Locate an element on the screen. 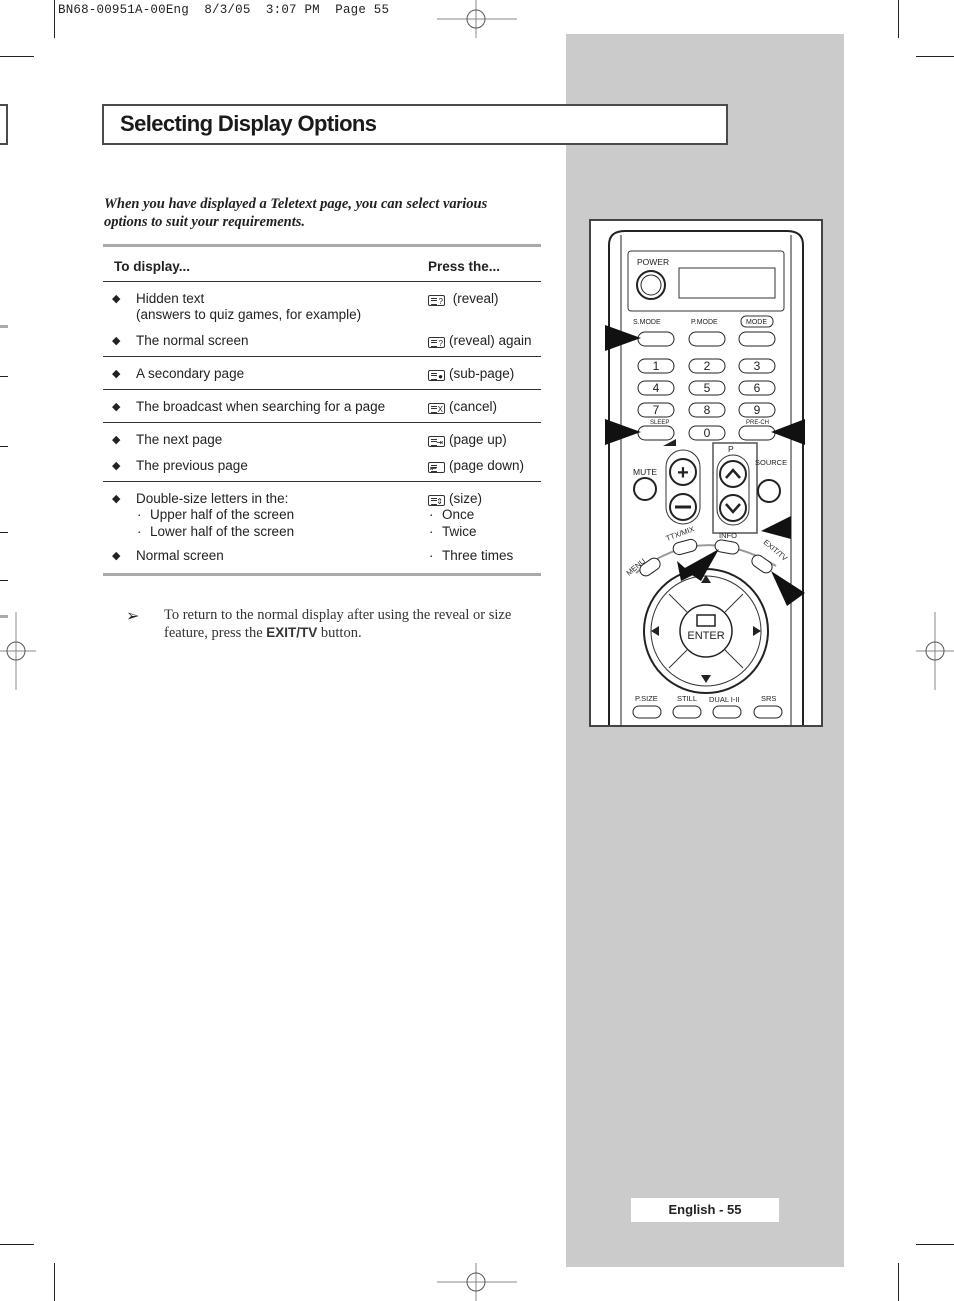 The width and height of the screenshot is (954, 1301). sleep-button is located at coordinates (656, 433).